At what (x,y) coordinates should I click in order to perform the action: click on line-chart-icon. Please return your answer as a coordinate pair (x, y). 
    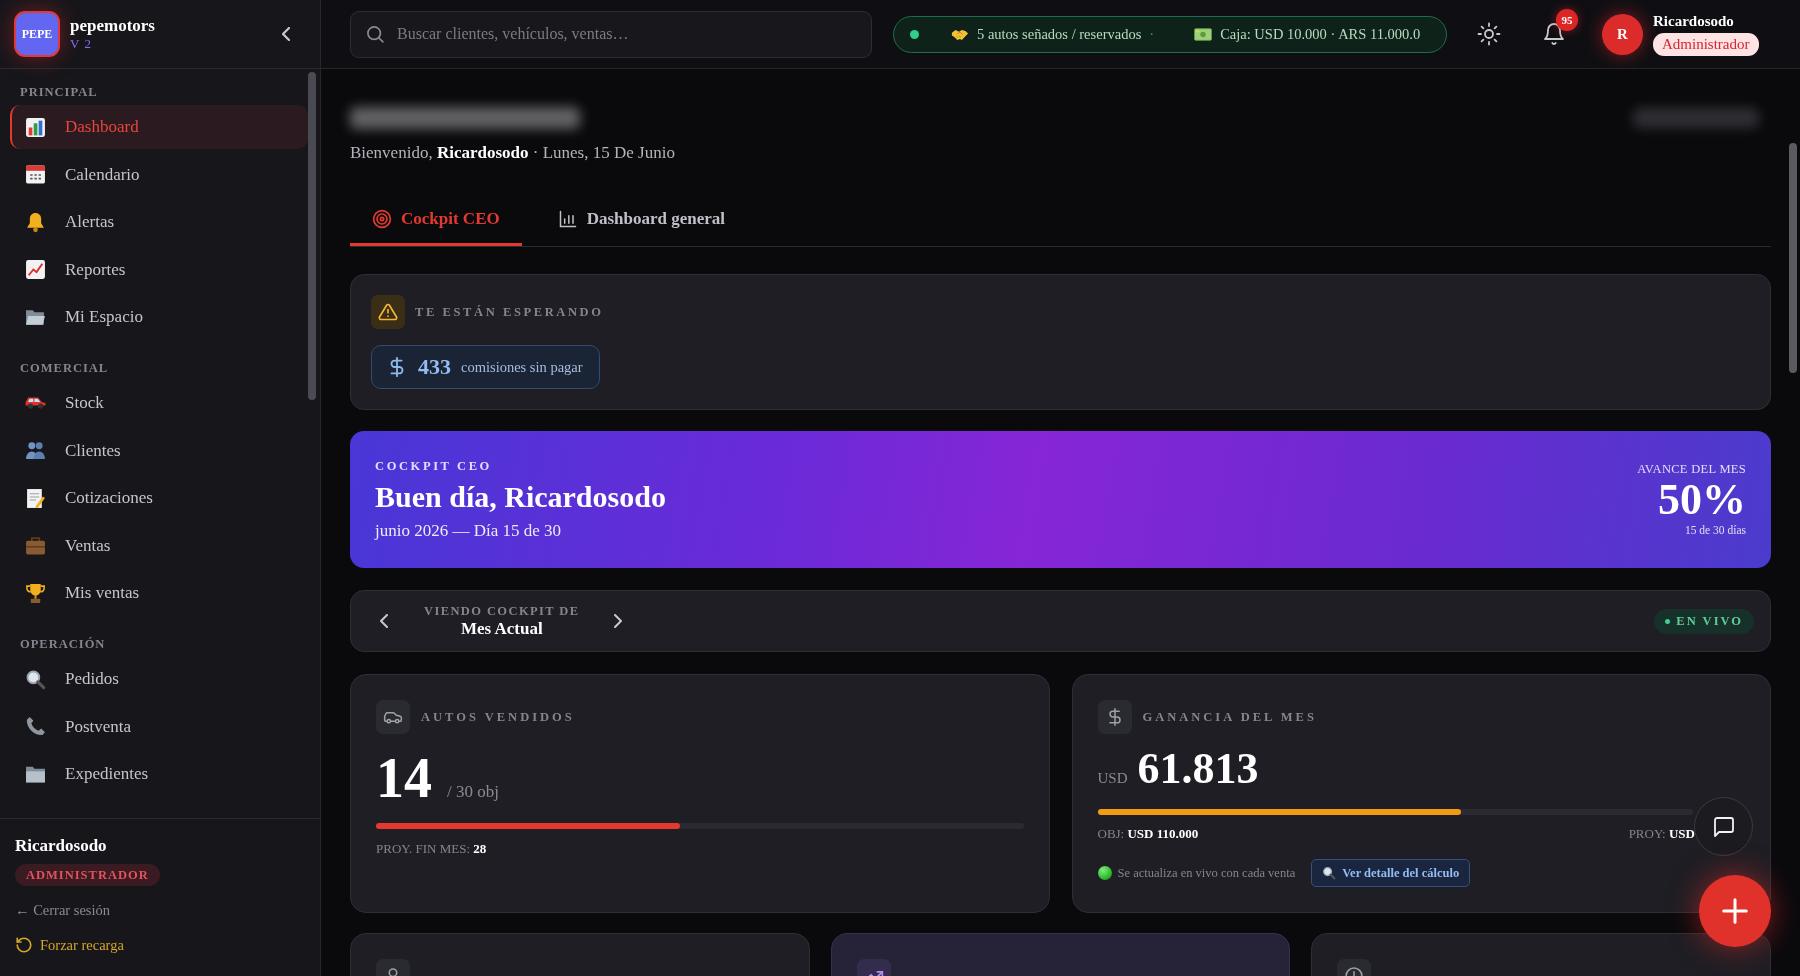
    Looking at the image, I should click on (35, 269).